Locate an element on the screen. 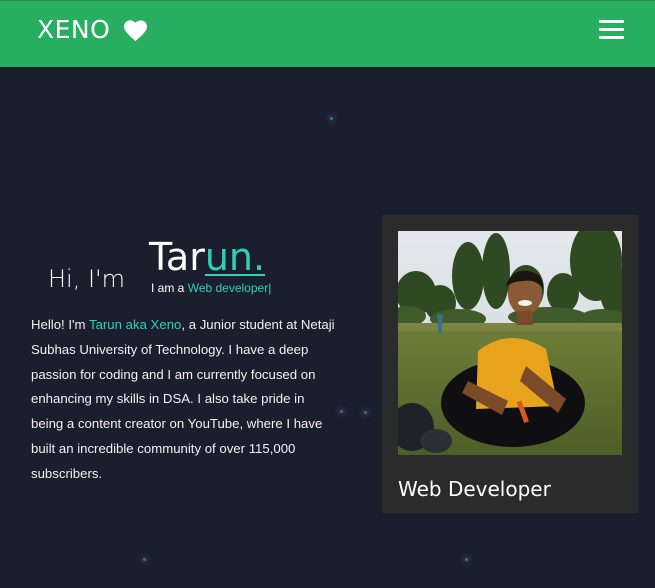  profile-photo-illustration is located at coordinates (510, 343).